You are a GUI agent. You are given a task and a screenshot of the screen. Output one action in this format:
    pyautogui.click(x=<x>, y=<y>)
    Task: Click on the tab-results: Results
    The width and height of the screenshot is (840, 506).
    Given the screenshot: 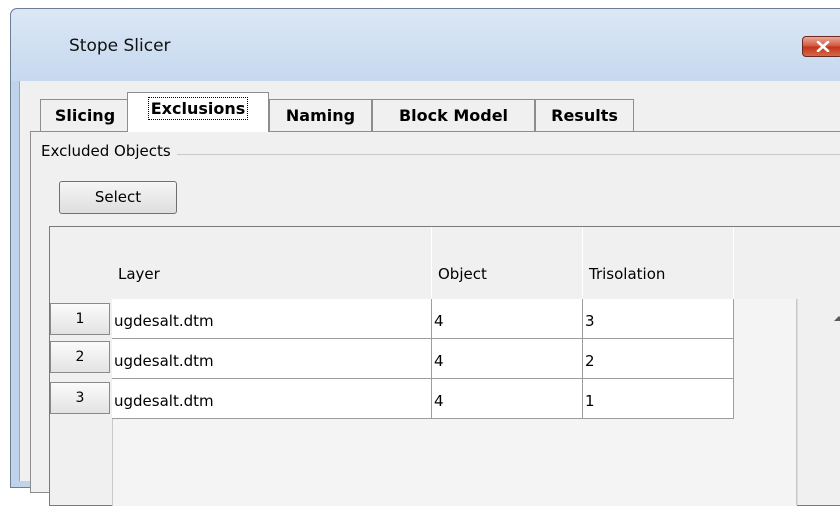 What is the action you would take?
    pyautogui.click(x=584, y=115)
    